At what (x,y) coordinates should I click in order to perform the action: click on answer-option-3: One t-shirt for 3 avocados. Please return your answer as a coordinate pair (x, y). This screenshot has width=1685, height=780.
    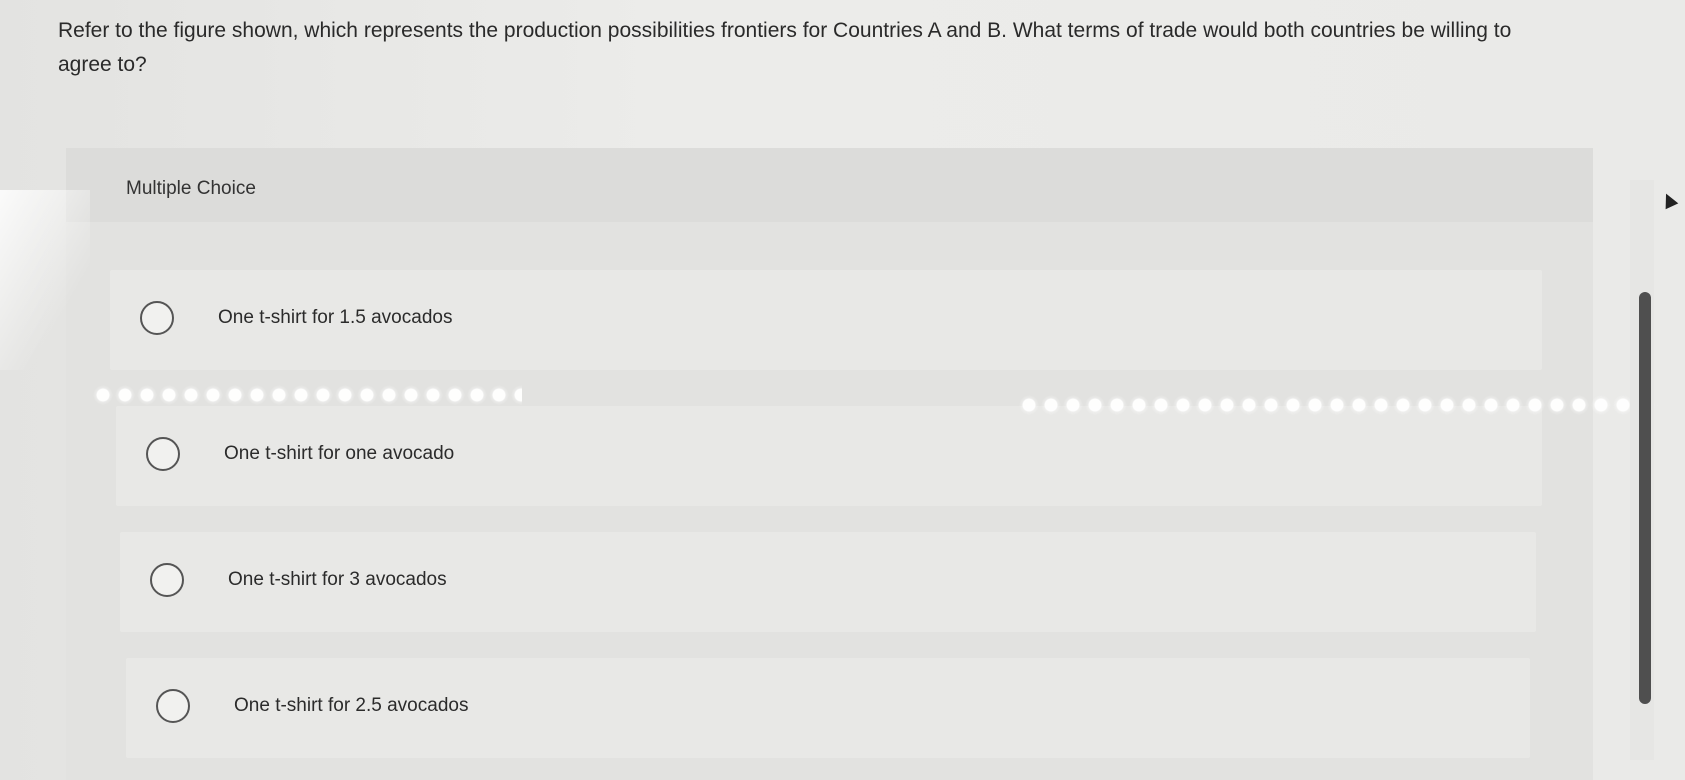
    Looking at the image, I should click on (828, 582).